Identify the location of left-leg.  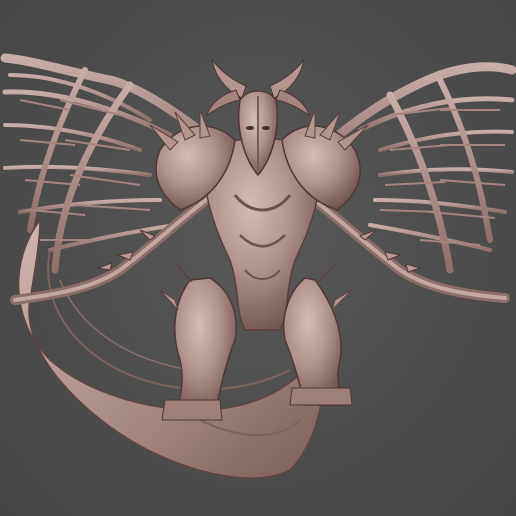
(198, 338).